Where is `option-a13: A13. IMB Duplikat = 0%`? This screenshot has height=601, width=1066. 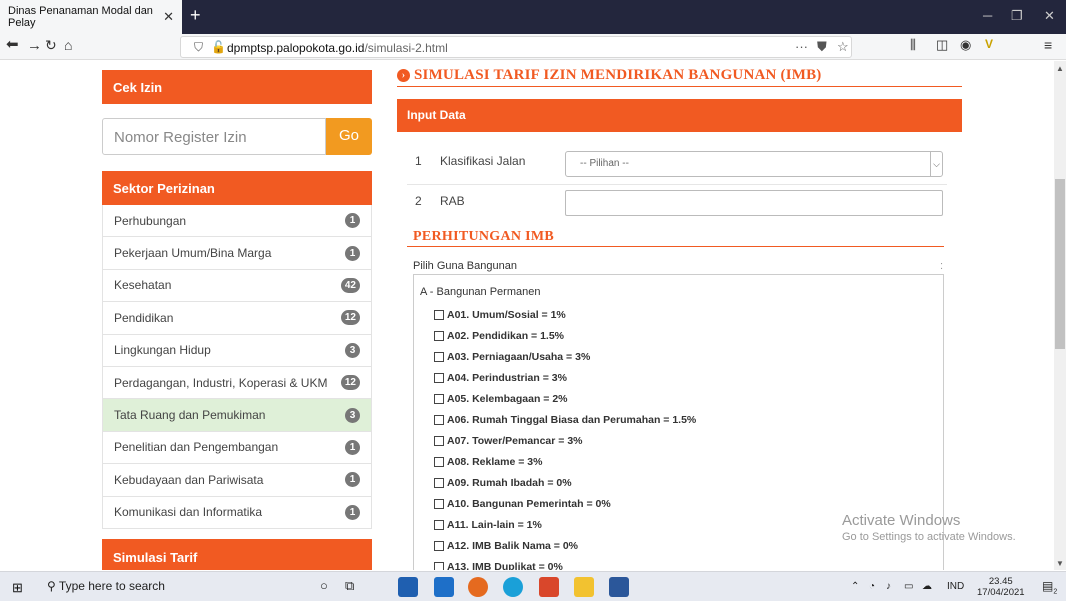
option-a13: A13. IMB Duplikat = 0% is located at coordinates (498, 565).